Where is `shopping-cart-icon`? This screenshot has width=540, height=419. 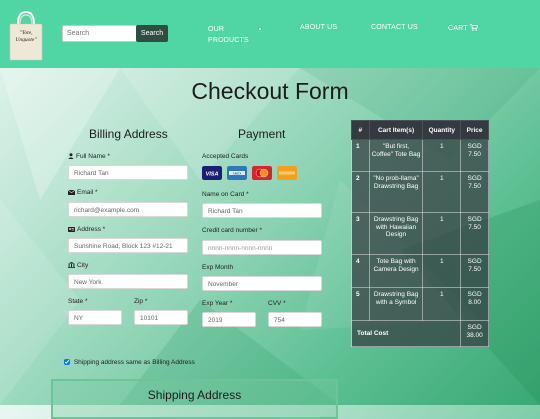 shopping-cart-icon is located at coordinates (473, 27).